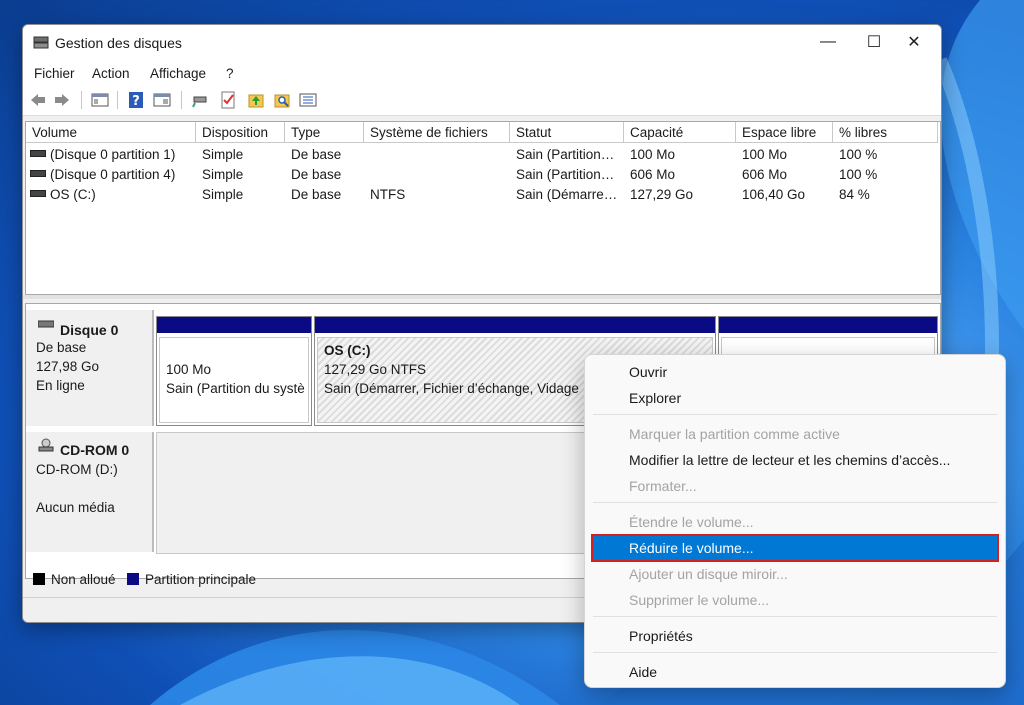 The image size is (1024, 705). What do you see at coordinates (305, 580) in the screenshot?
I see `legend: Non alloué Partition principale` at bounding box center [305, 580].